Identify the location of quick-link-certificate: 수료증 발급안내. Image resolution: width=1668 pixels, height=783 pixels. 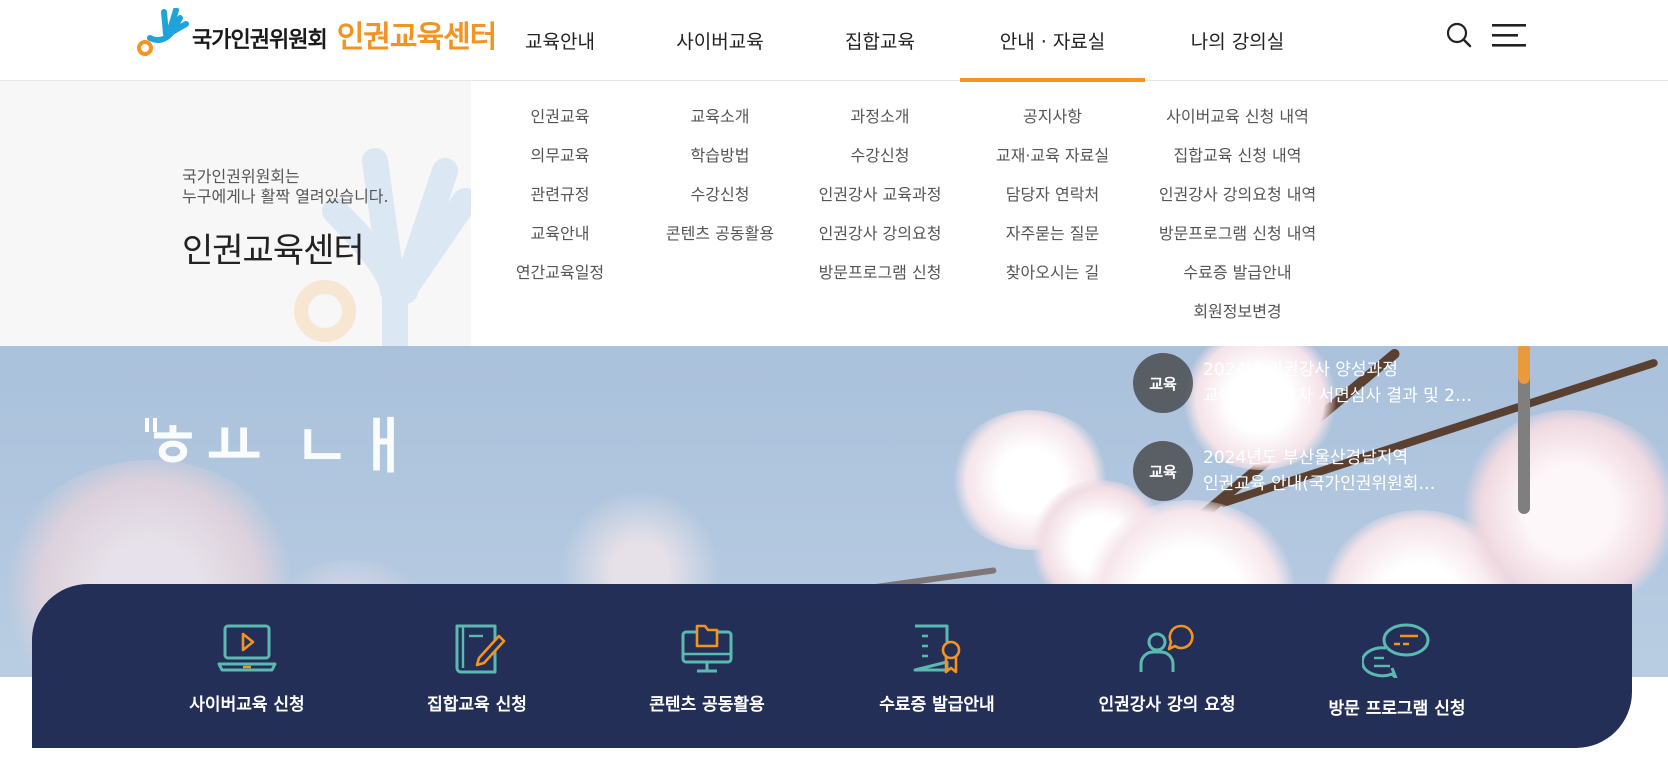
(937, 666).